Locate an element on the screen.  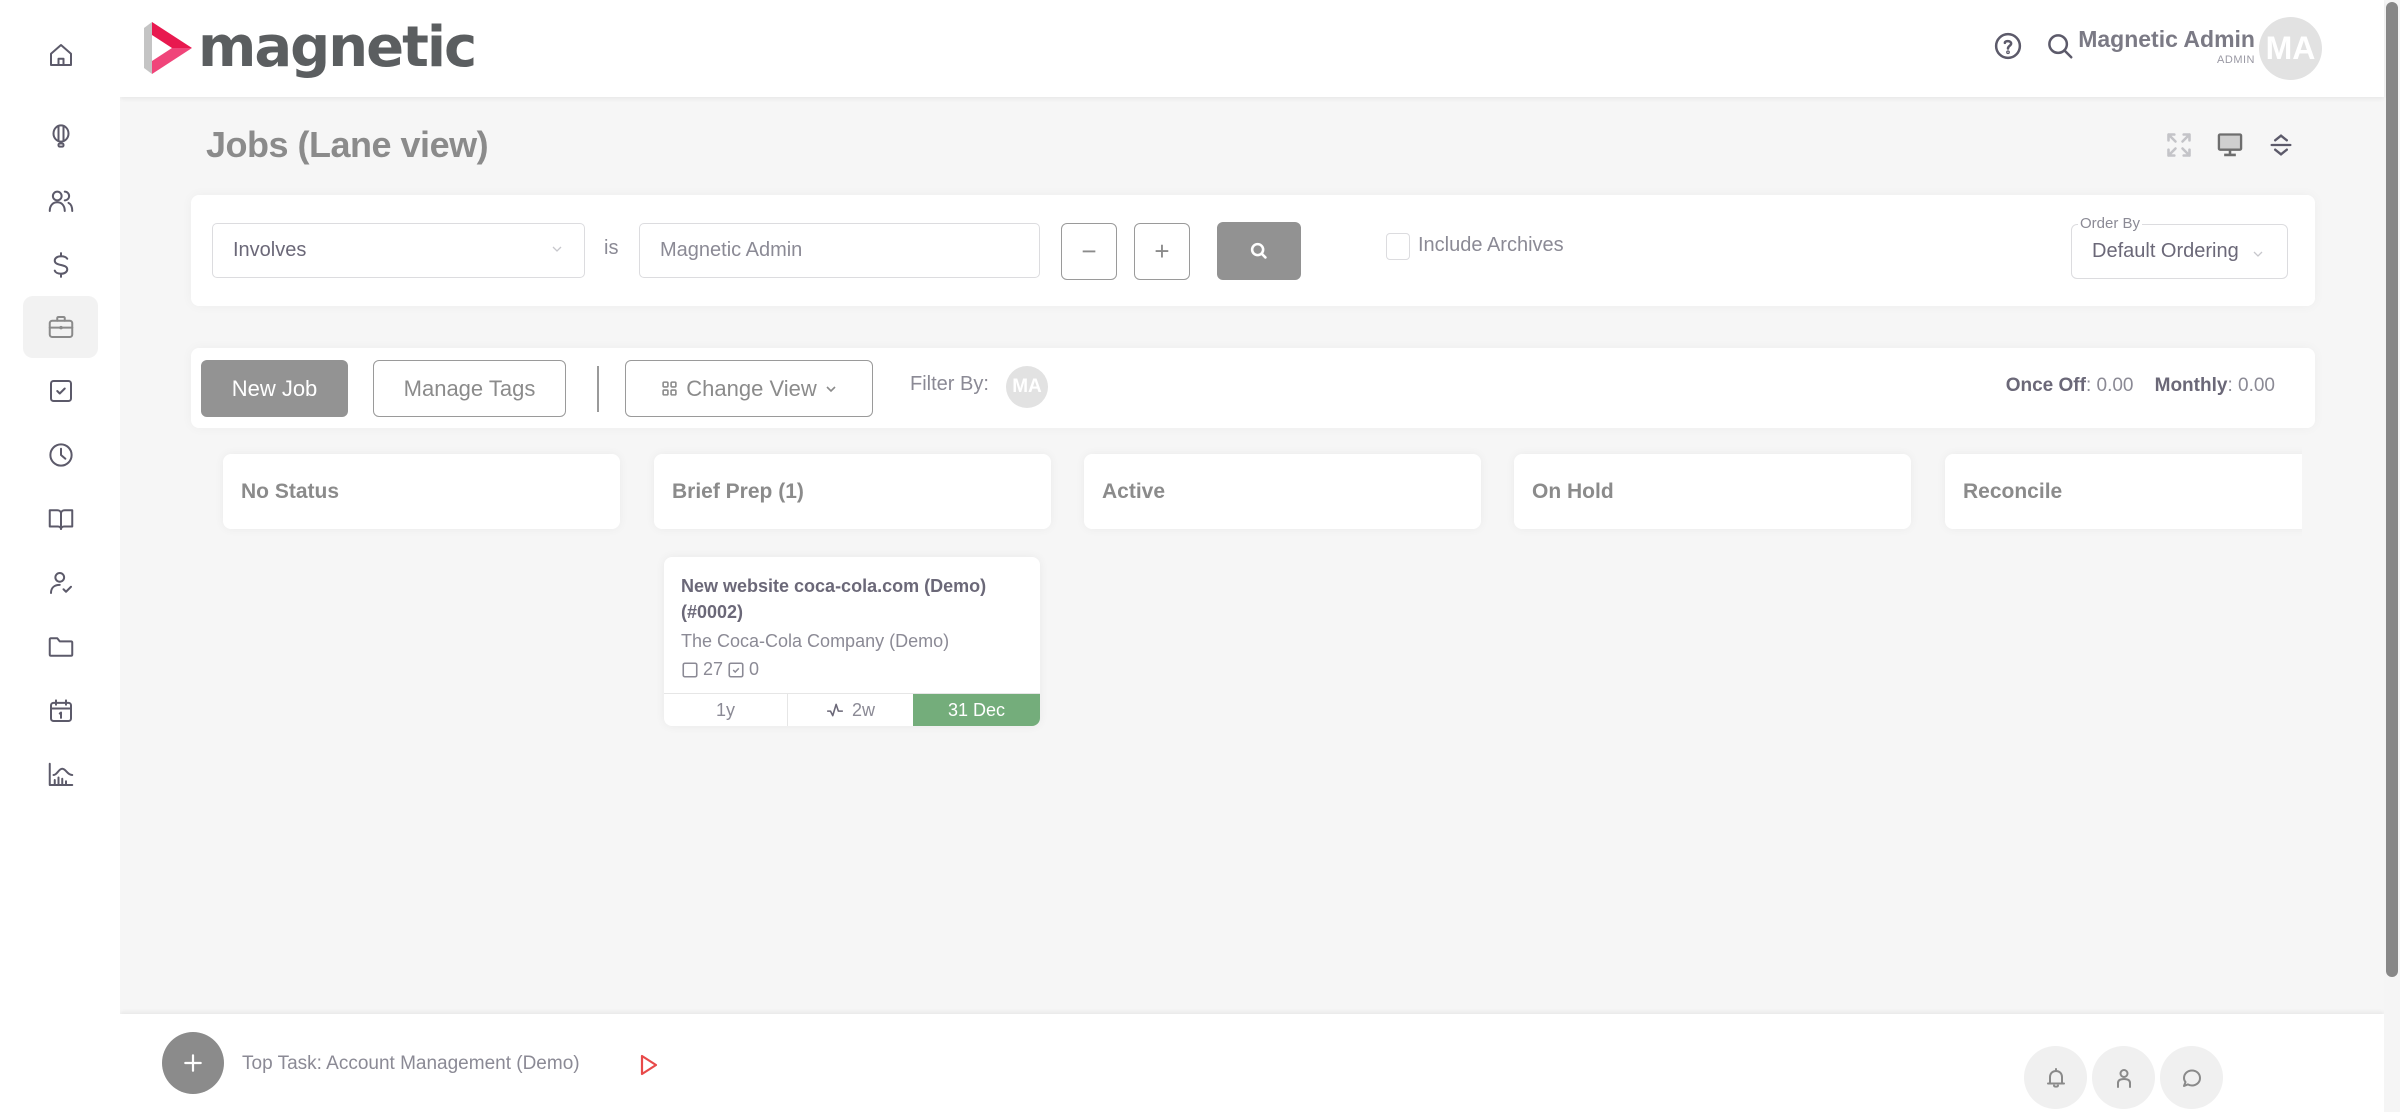
users-icon is located at coordinates (60, 201).